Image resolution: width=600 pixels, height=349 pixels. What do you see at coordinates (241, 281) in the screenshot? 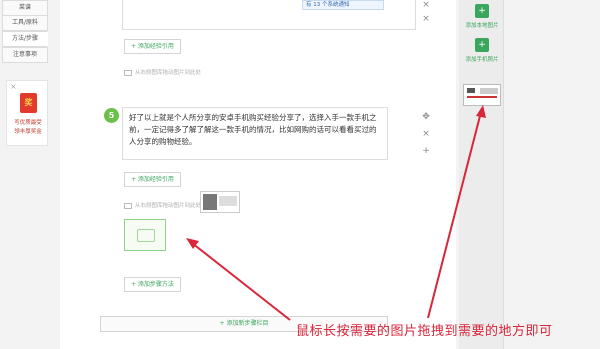
I see `arrow-line-left` at bounding box center [241, 281].